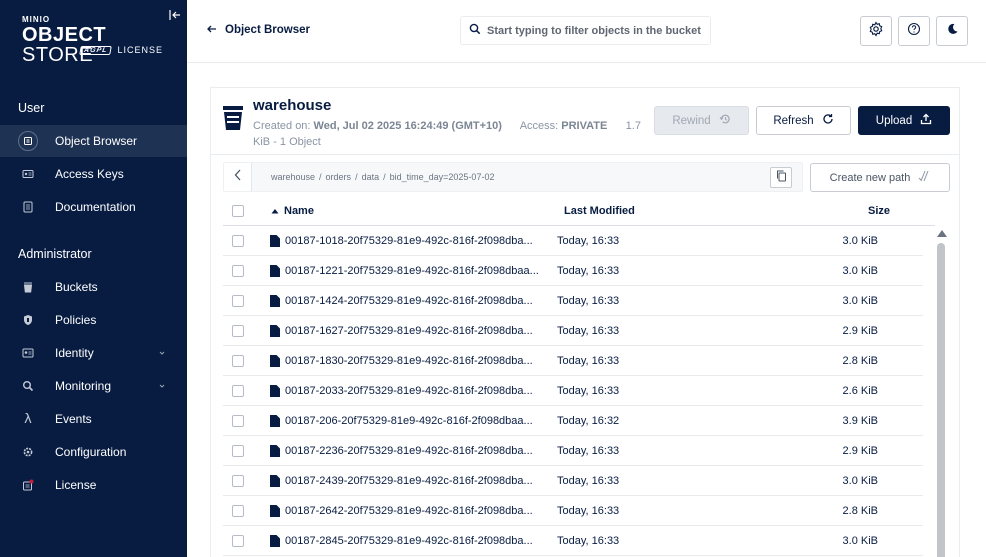  What do you see at coordinates (93, 353) in the screenshot?
I see `sidebar-item-identity: Identity` at bounding box center [93, 353].